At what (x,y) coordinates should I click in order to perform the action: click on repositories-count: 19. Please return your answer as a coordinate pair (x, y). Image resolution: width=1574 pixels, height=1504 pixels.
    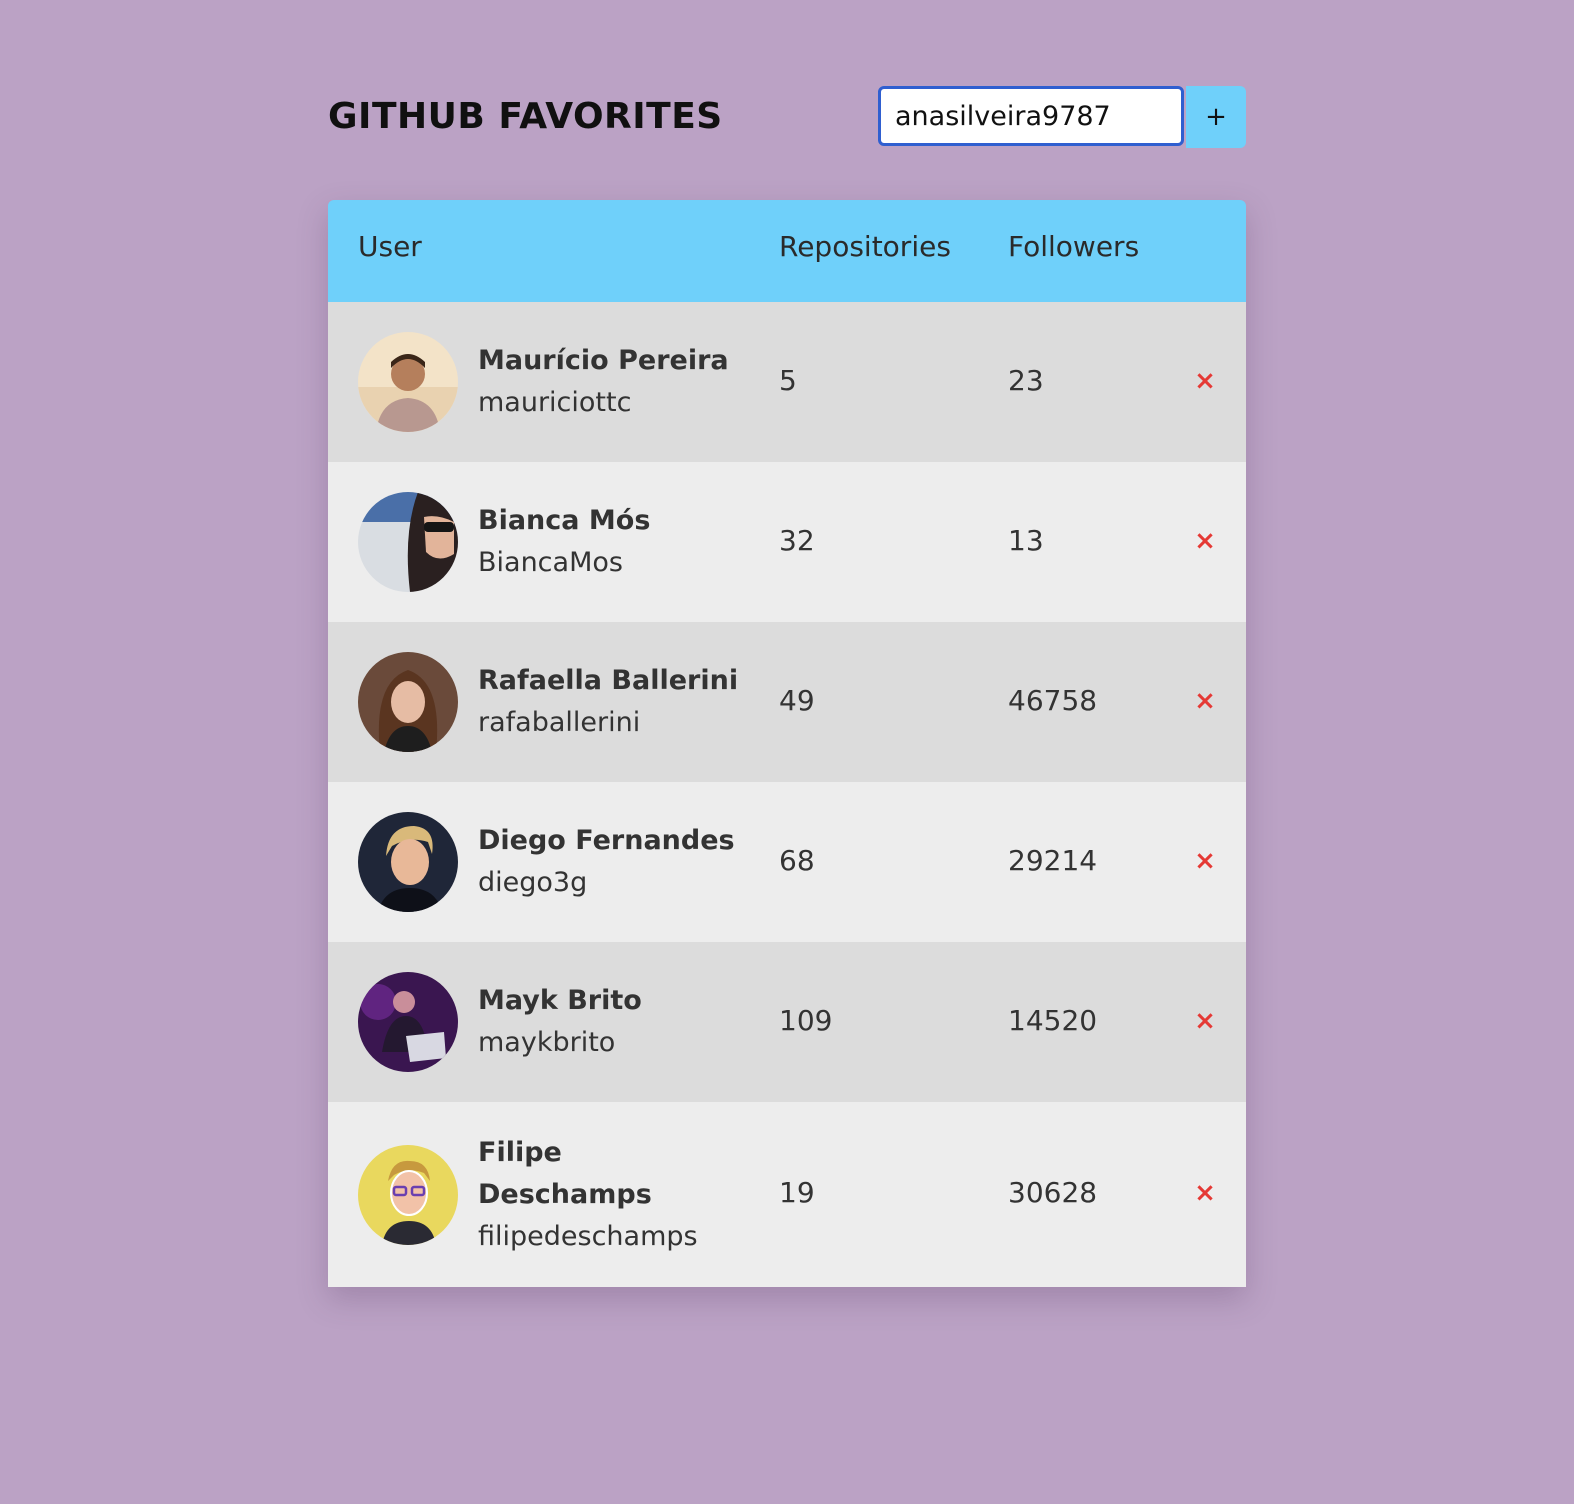
    Looking at the image, I should click on (797, 1192).